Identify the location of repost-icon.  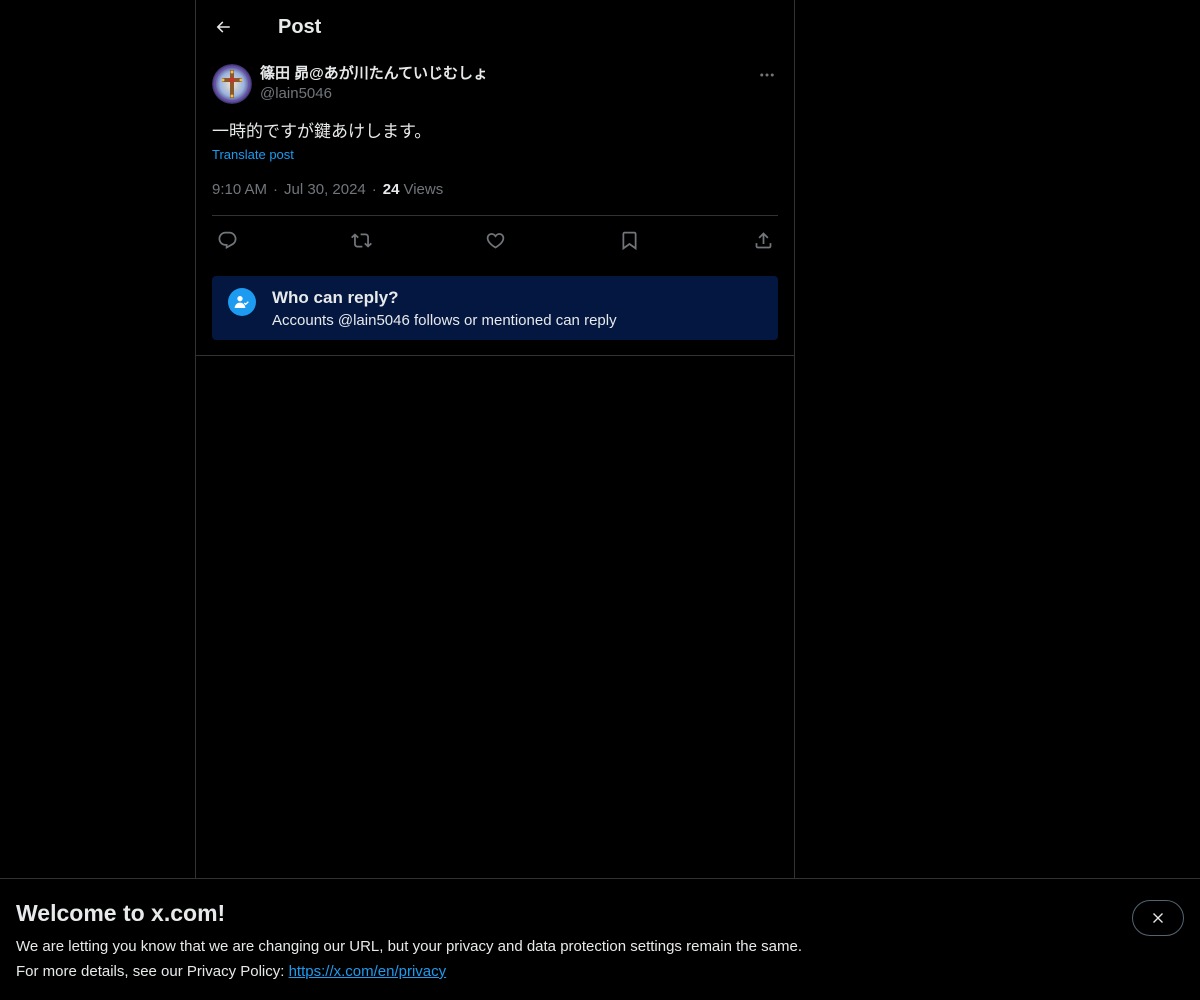
(361, 240).